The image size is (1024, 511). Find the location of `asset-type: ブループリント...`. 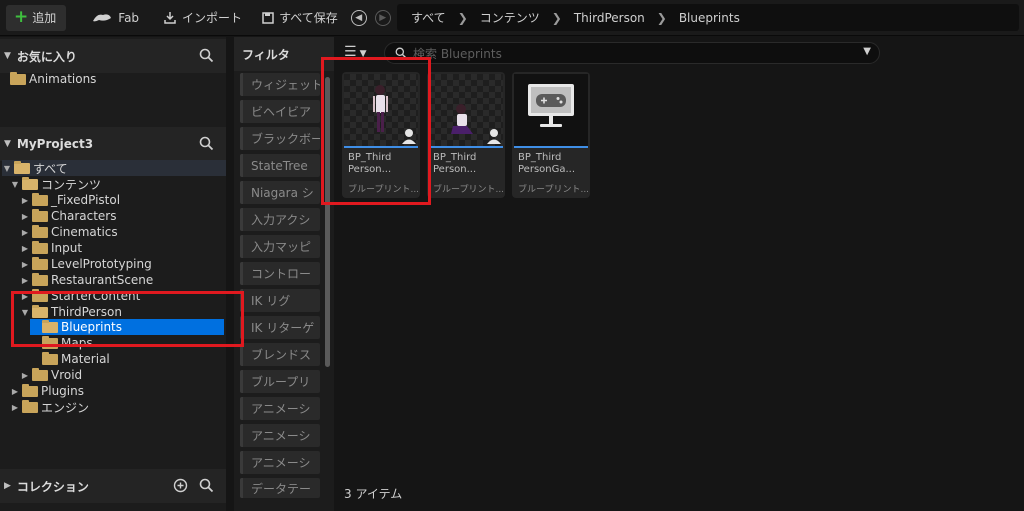

asset-type: ブループリント... is located at coordinates (554, 190).